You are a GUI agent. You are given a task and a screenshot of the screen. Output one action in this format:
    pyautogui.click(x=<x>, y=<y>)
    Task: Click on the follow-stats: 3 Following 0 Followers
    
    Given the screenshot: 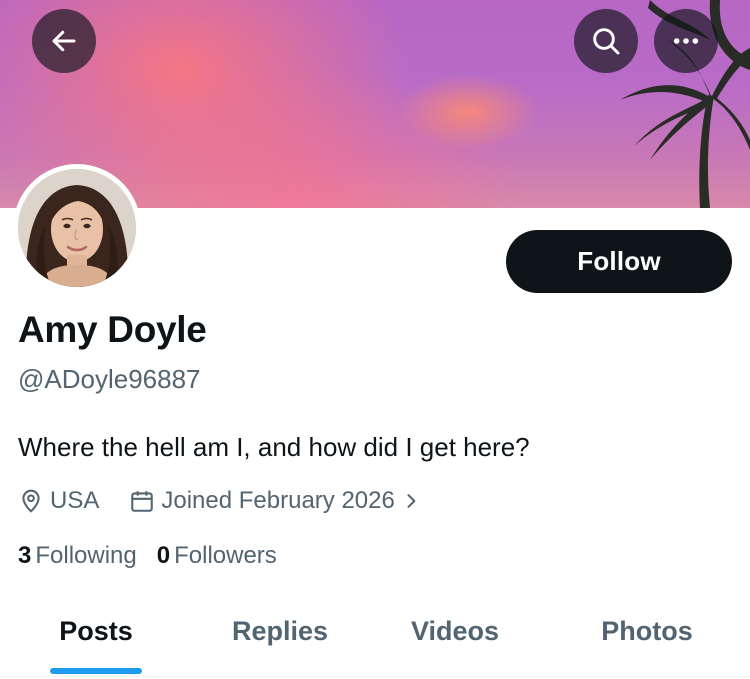 What is the action you would take?
    pyautogui.click(x=147, y=556)
    